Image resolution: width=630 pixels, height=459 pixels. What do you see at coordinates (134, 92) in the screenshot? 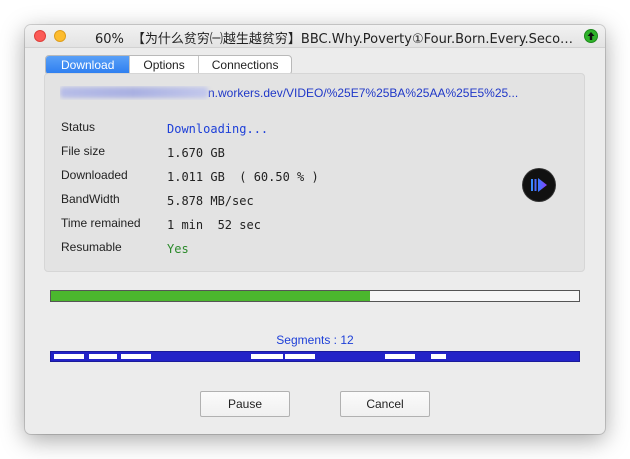
I see `redacted-url-prefix` at bounding box center [134, 92].